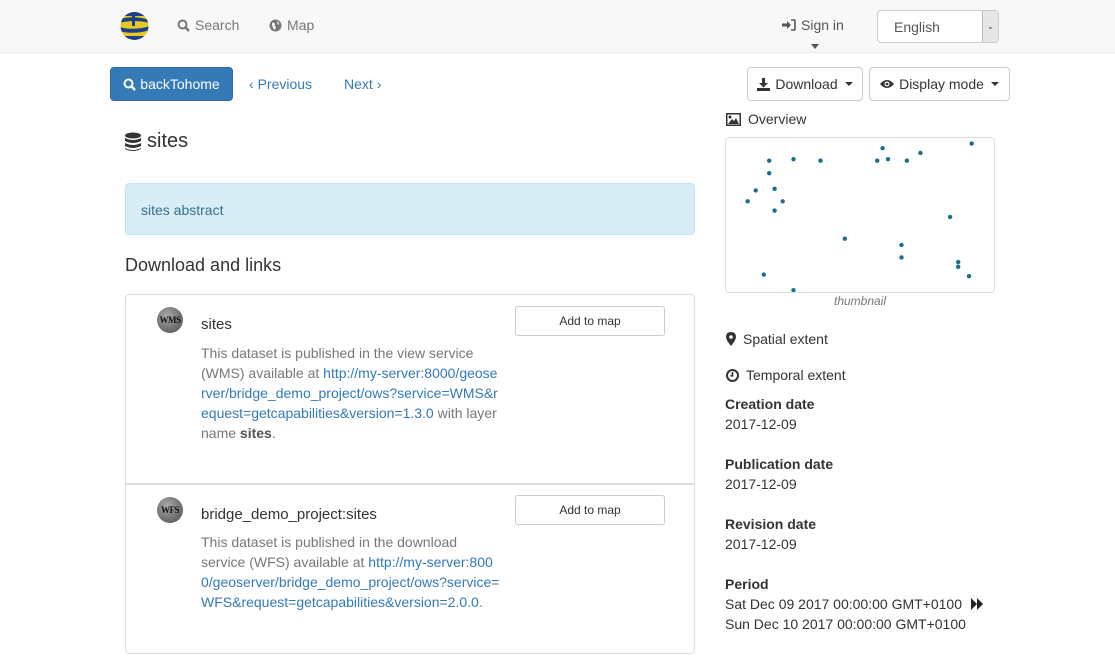 Image resolution: width=1115 pixels, height=664 pixels. I want to click on next-label: Next, so click(358, 84).